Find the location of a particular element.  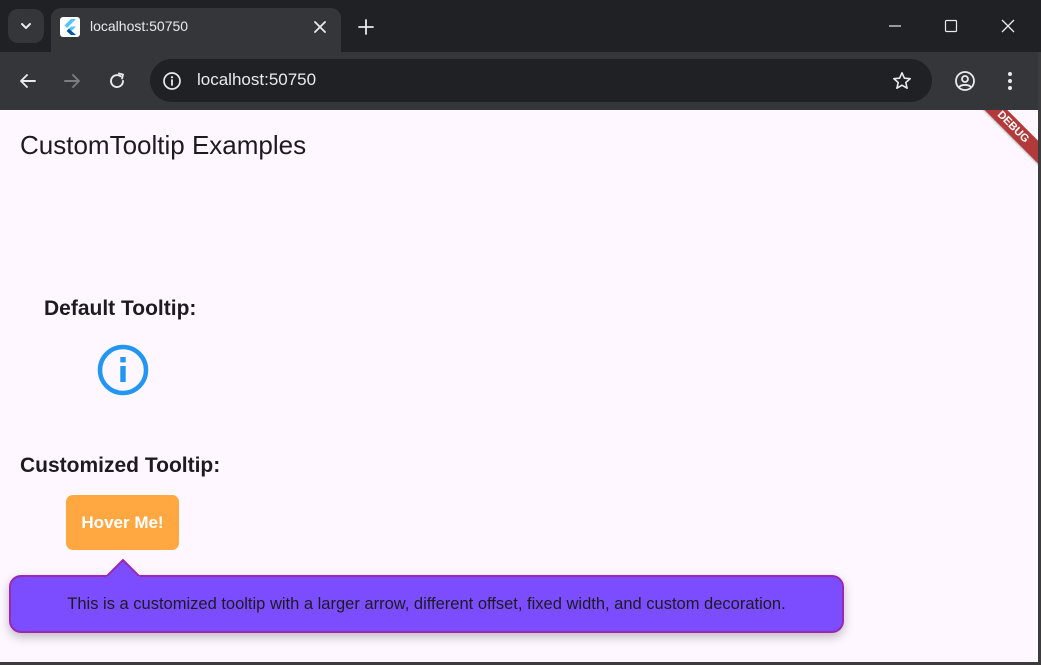

site-info-icon is located at coordinates (172, 81).